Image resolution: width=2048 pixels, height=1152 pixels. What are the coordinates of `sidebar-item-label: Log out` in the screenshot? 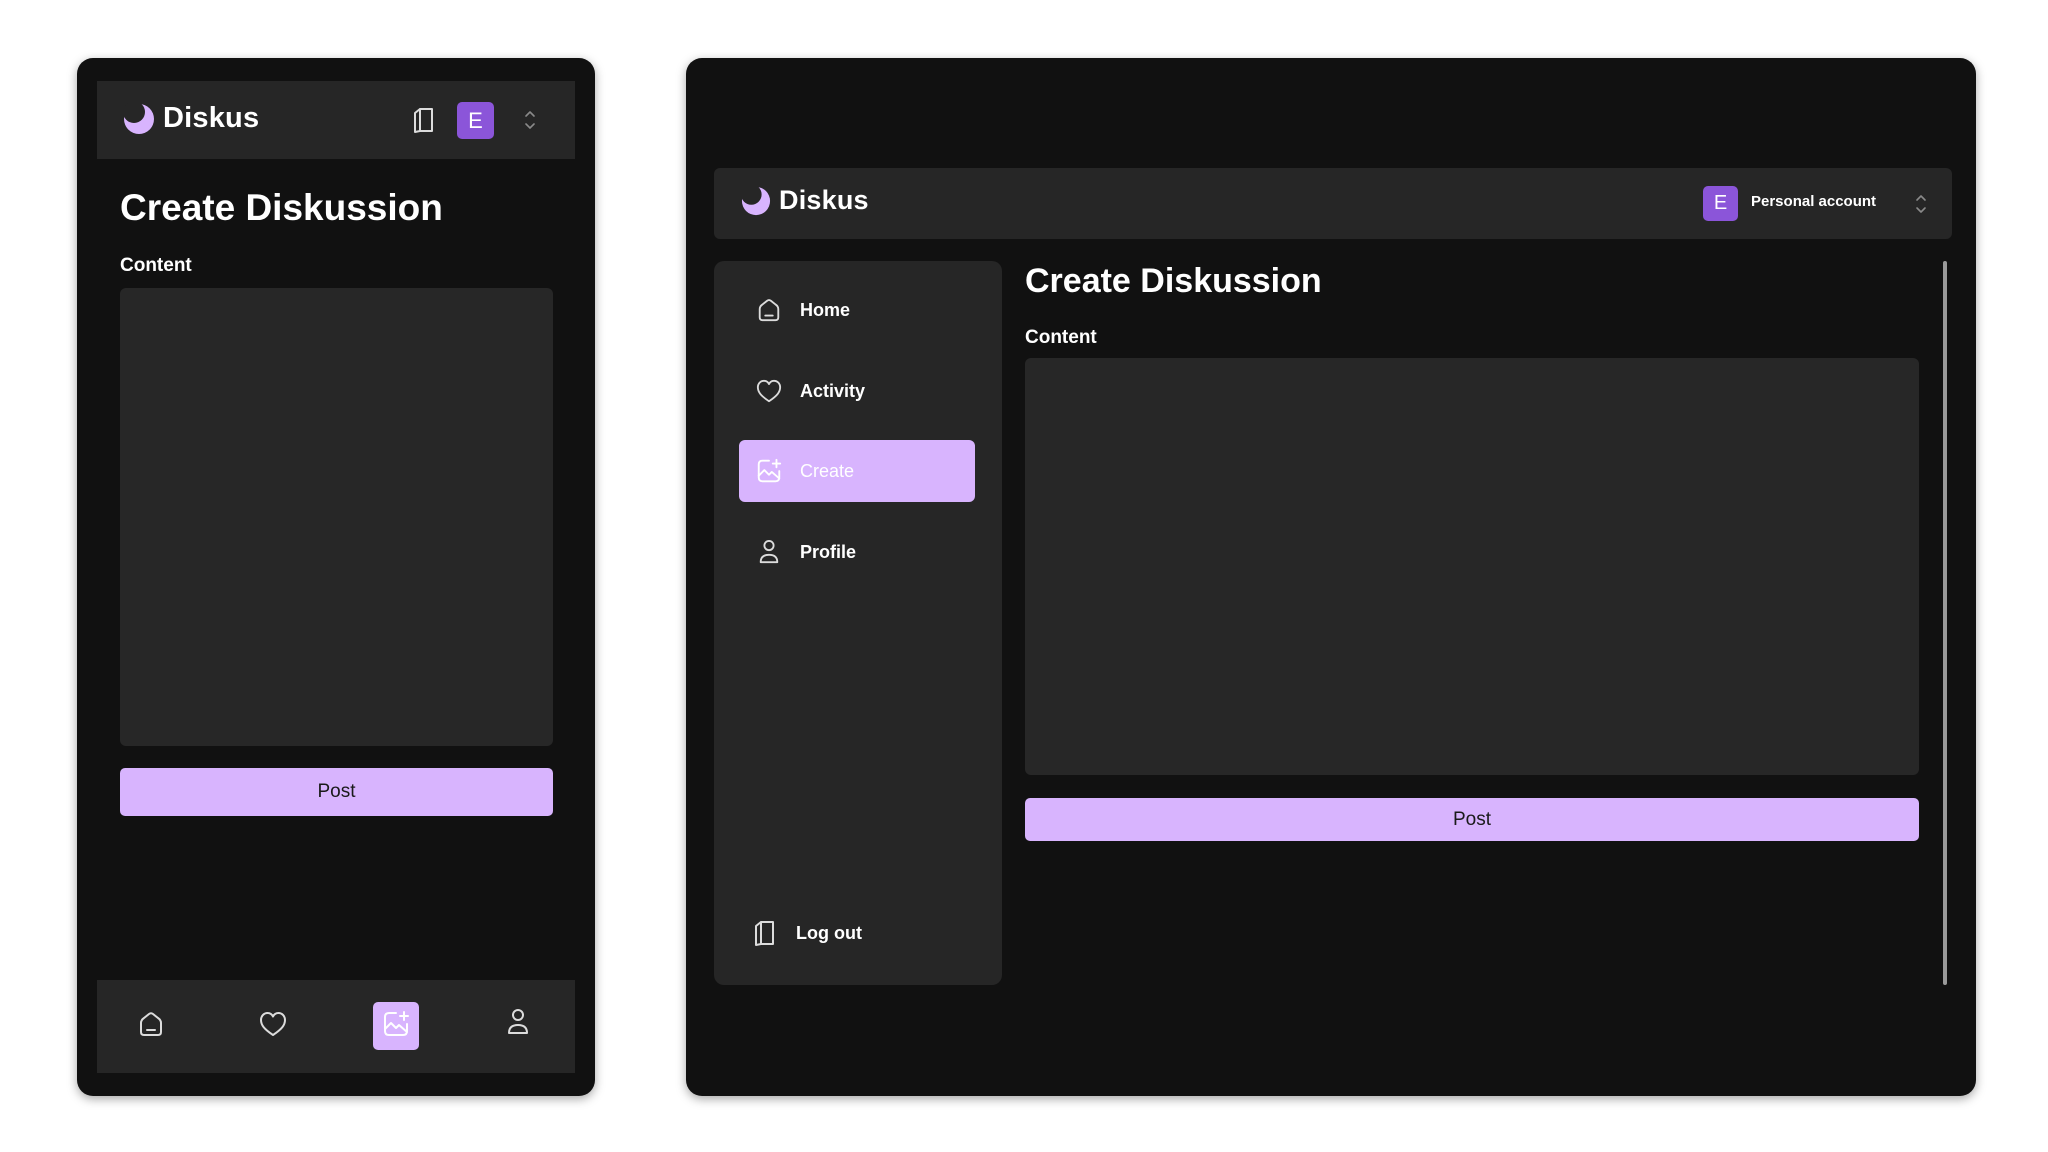 It's located at (829, 932).